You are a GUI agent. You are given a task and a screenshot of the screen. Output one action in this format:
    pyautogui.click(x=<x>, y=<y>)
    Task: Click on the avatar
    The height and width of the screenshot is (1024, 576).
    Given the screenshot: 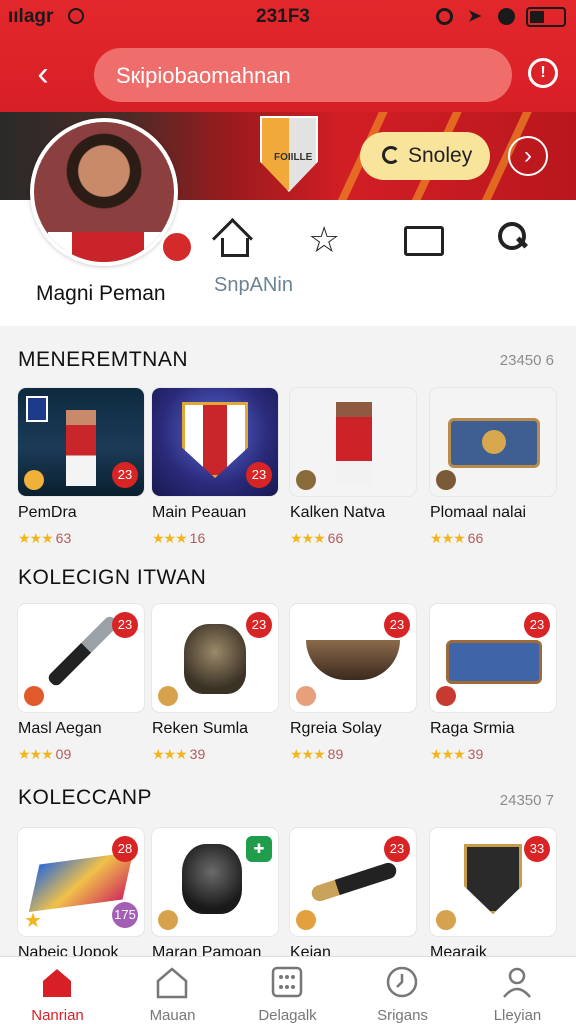 What is the action you would take?
    pyautogui.click(x=104, y=192)
    